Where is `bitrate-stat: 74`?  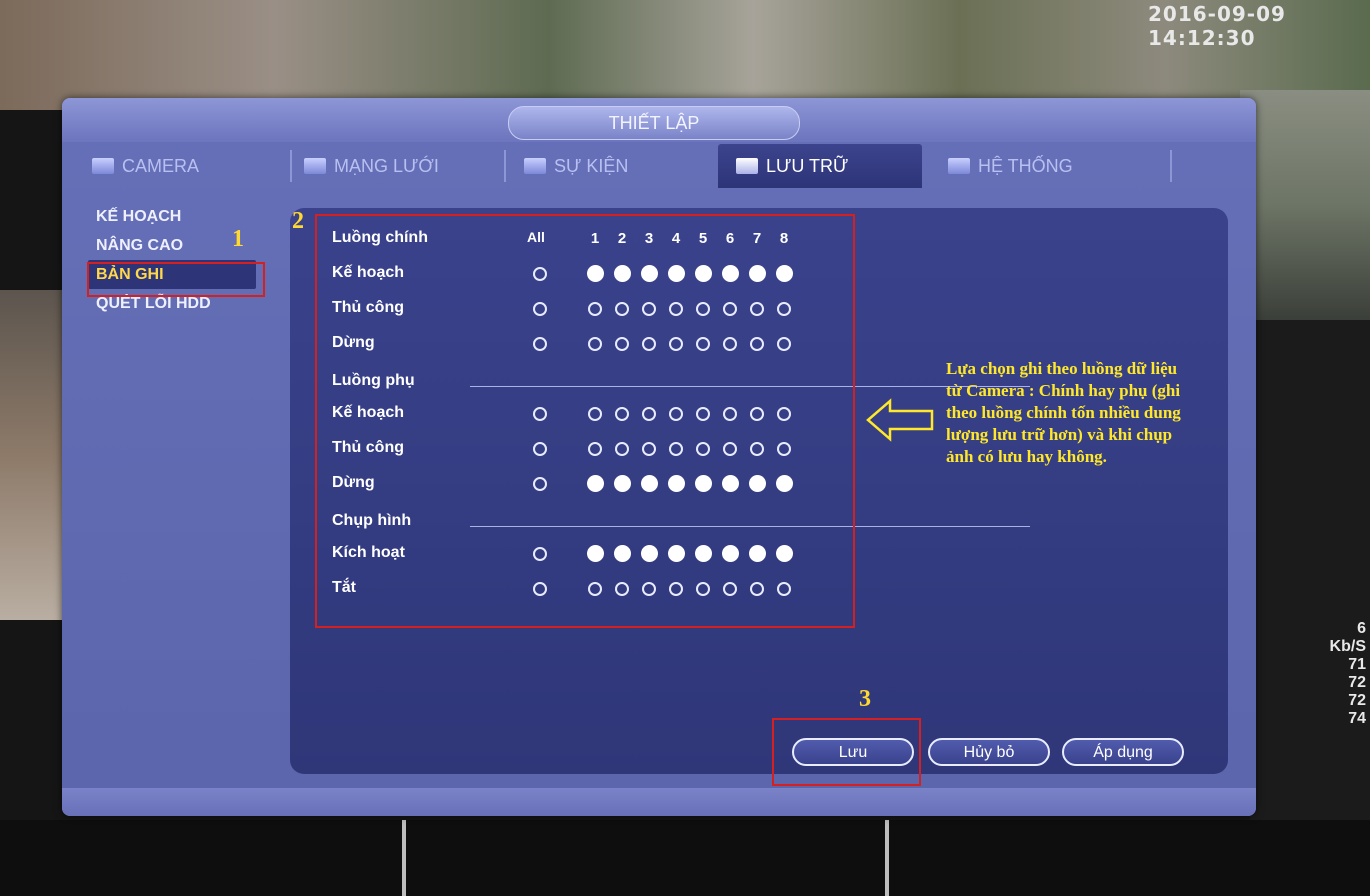 bitrate-stat: 74 is located at coordinates (1357, 718).